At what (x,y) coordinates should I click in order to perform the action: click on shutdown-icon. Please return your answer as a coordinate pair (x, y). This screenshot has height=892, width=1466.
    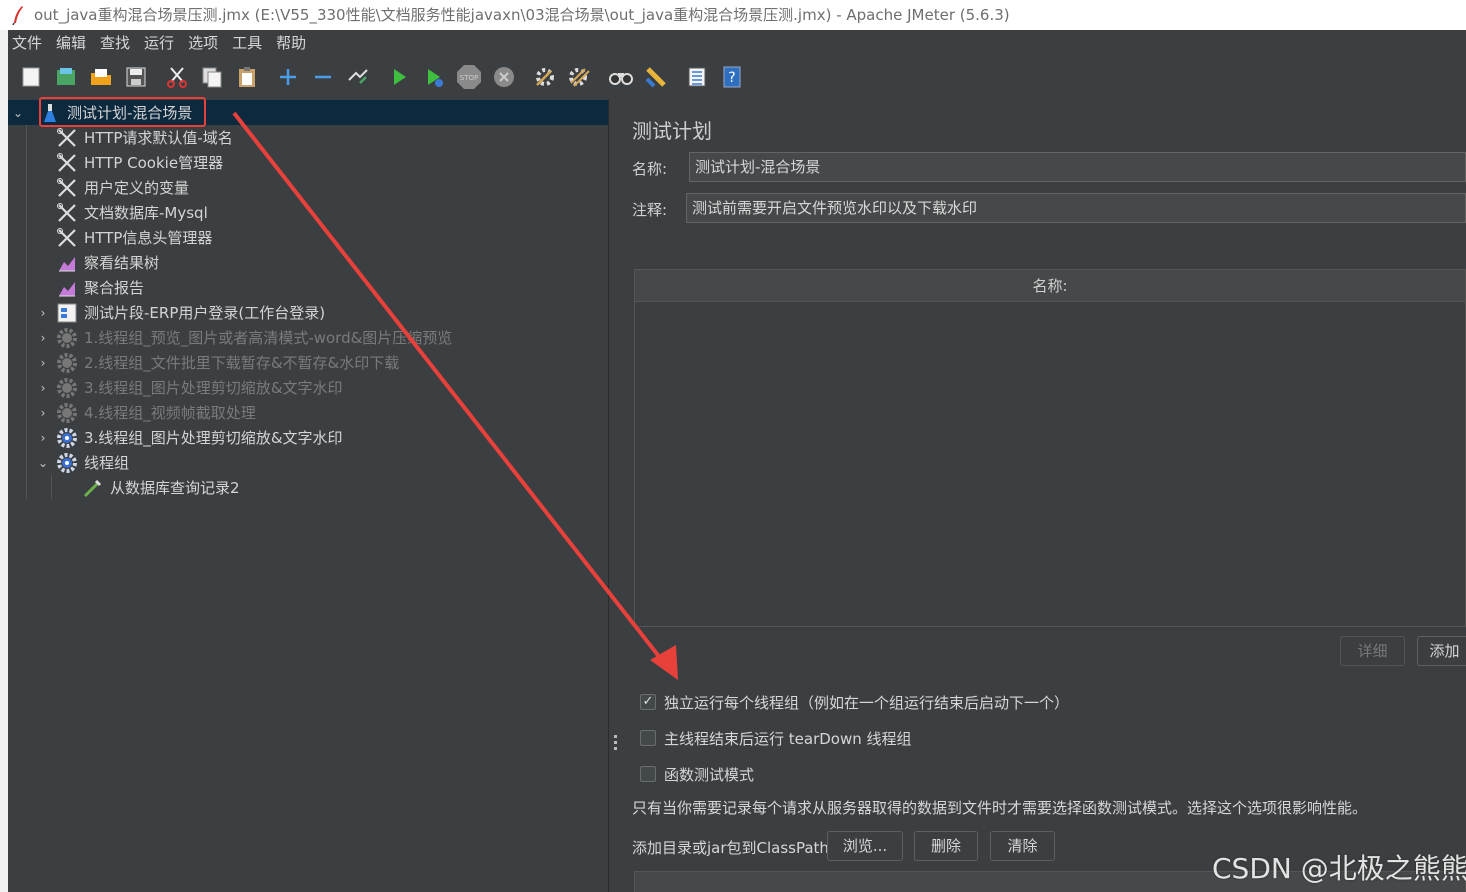
    Looking at the image, I should click on (504, 77).